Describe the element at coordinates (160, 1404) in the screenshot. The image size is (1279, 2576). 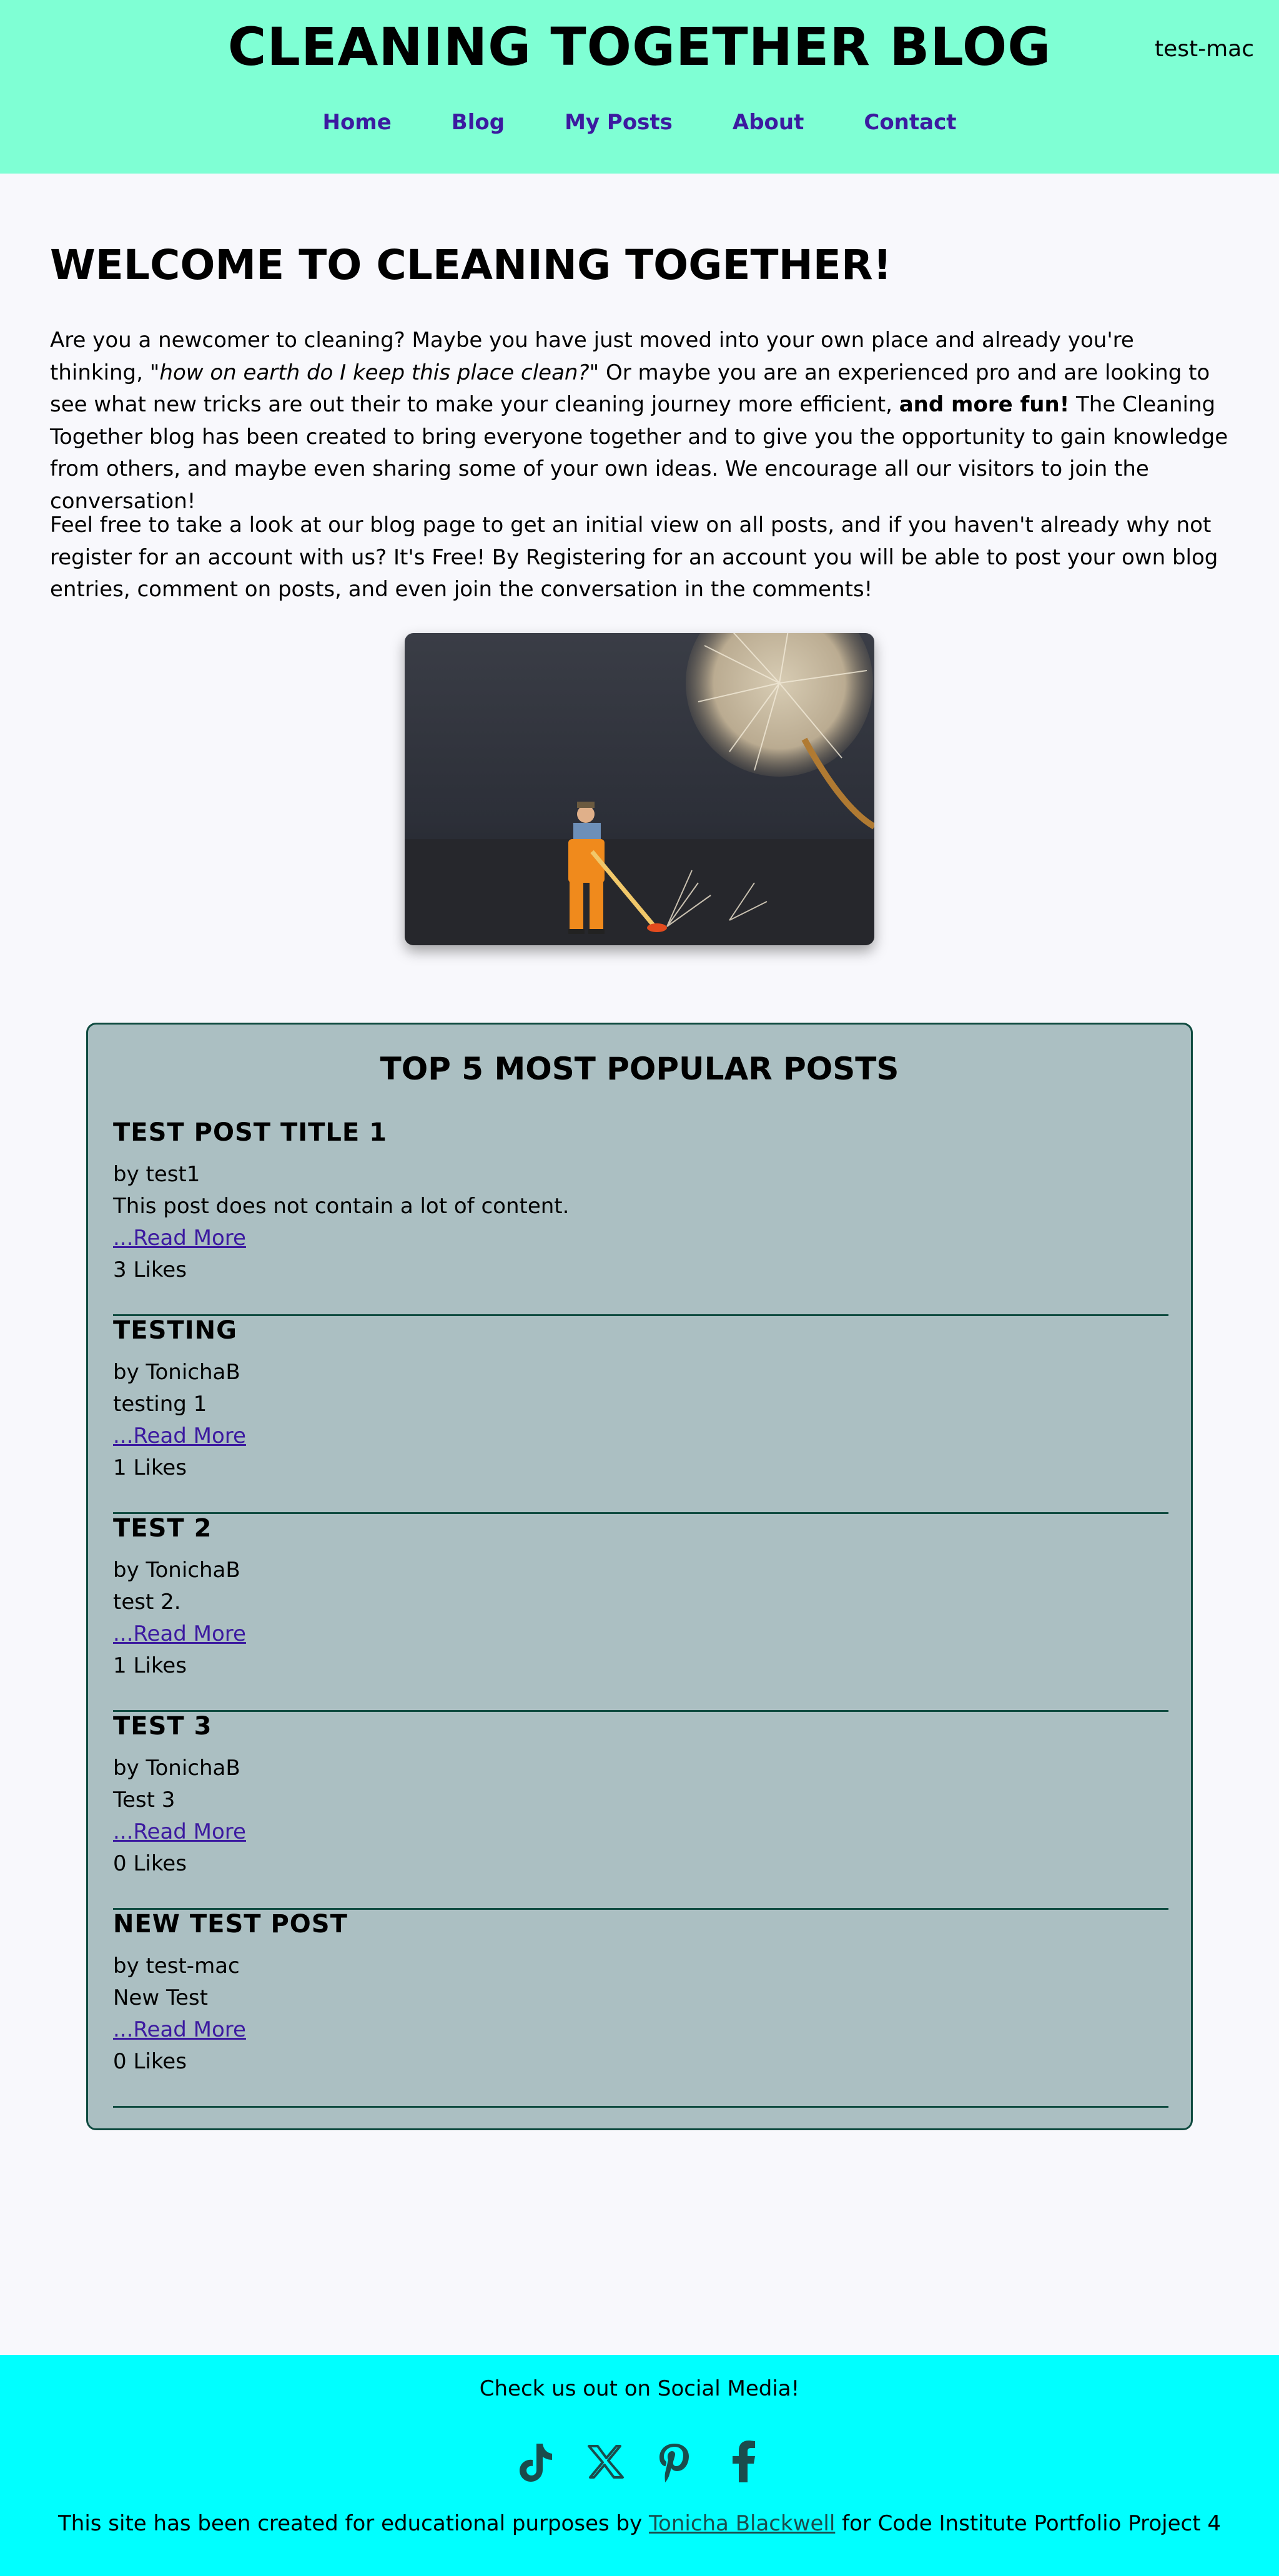
I see `post-excerpt: testing 1` at that location.